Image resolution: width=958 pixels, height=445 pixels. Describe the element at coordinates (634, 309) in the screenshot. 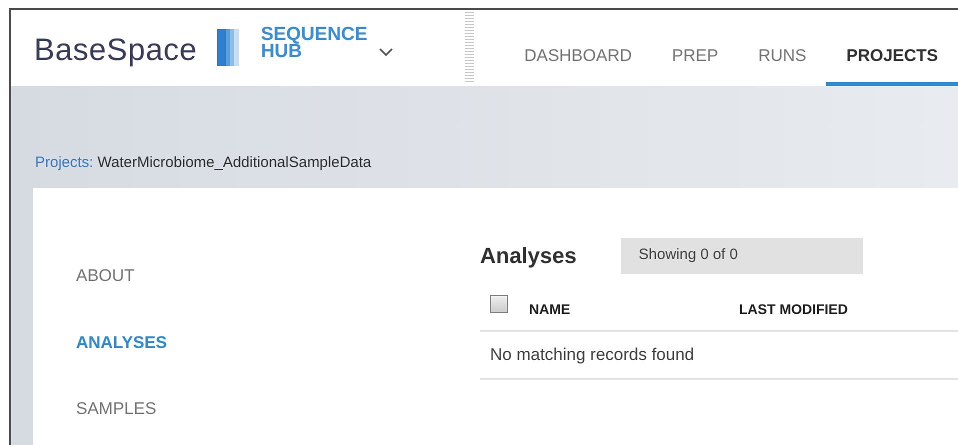

I see `column-header: NAME` at that location.